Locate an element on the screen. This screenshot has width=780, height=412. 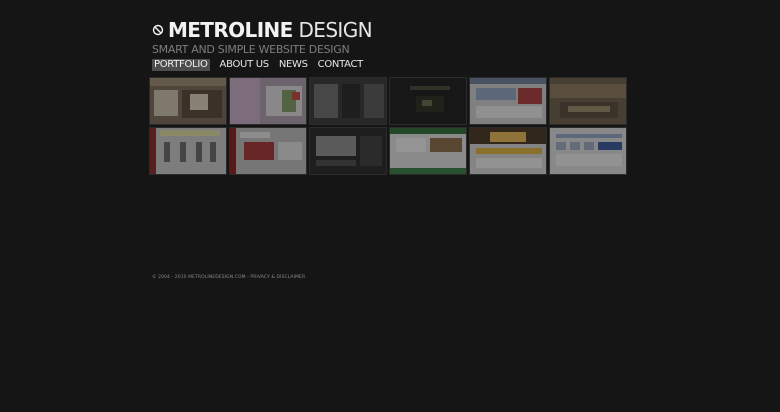
main-nav: PORTFOLIO ABOUT US NEWS CONTACT is located at coordinates (262, 65).